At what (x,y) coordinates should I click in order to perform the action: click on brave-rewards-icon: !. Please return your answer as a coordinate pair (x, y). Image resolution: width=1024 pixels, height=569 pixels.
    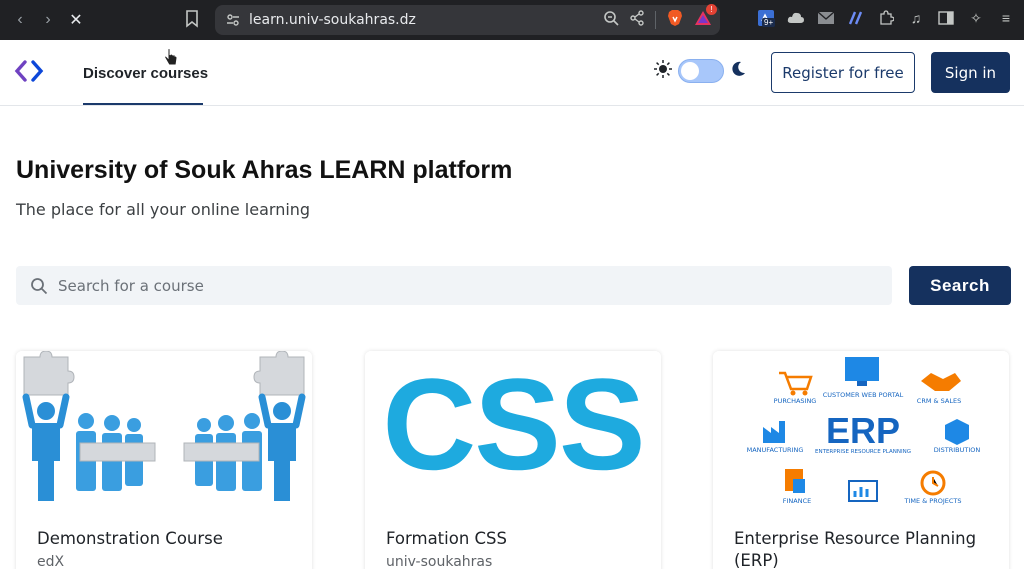
    Looking at the image, I should click on (705, 17).